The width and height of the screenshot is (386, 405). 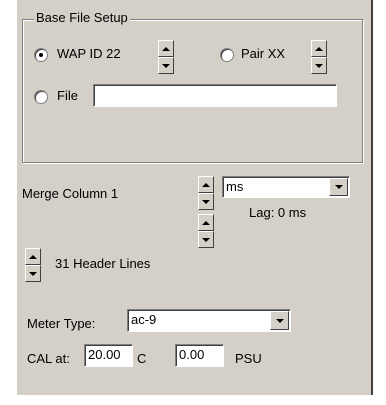 What do you see at coordinates (372, 197) in the screenshot?
I see `panel-edge` at bounding box center [372, 197].